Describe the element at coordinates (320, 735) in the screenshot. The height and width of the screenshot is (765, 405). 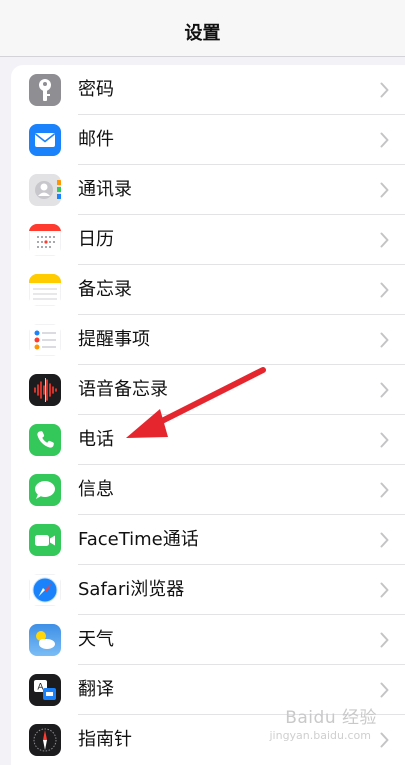
I see `watermark-subtext: jingyan.baidu.com` at that location.